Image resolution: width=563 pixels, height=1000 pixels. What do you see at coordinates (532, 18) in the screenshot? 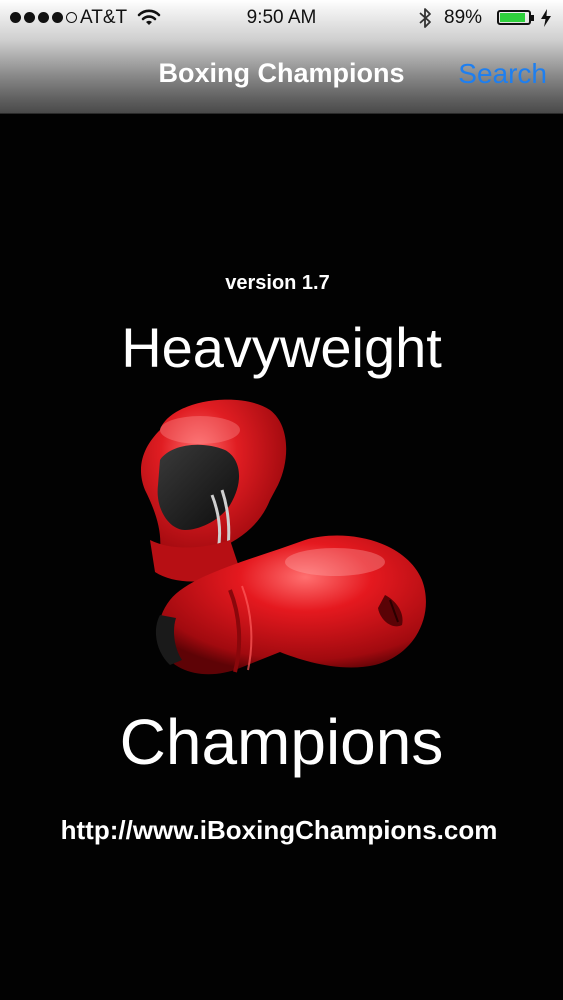
I see `battery-tip` at bounding box center [532, 18].